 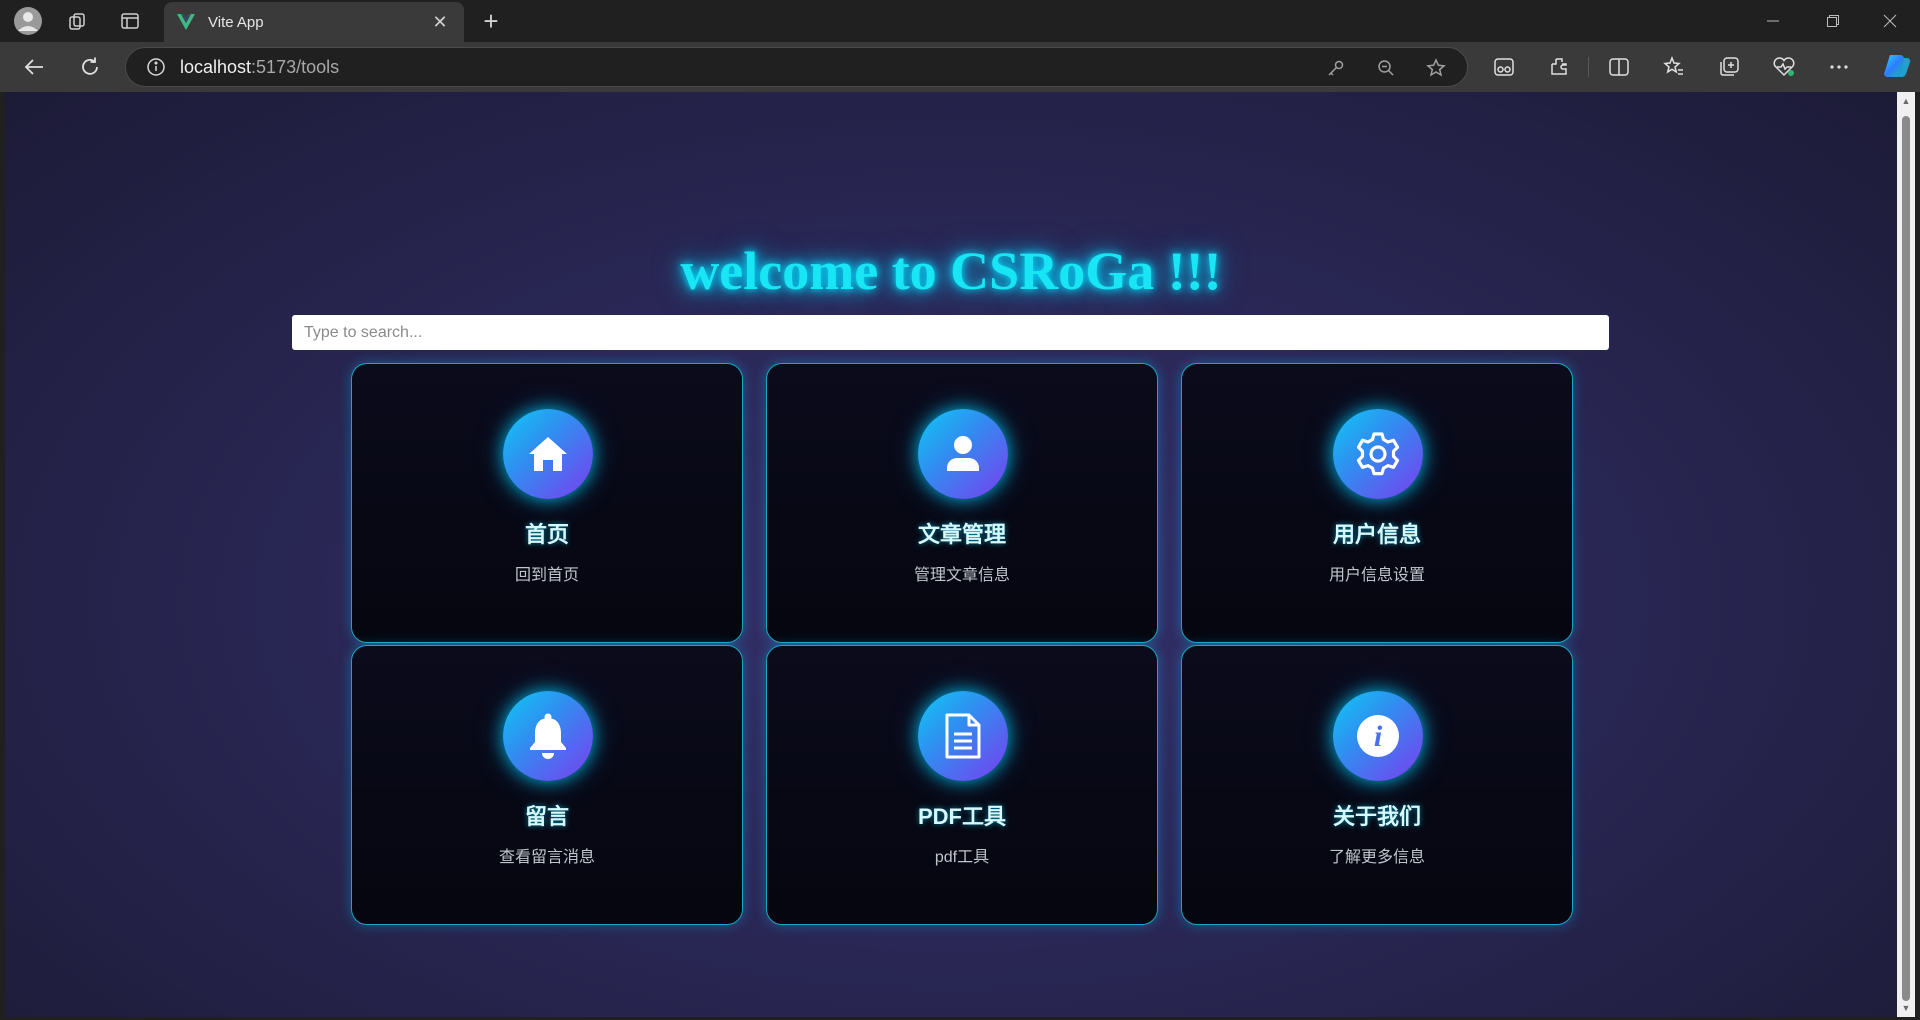 I want to click on svg-text: i, so click(x=1378, y=736).